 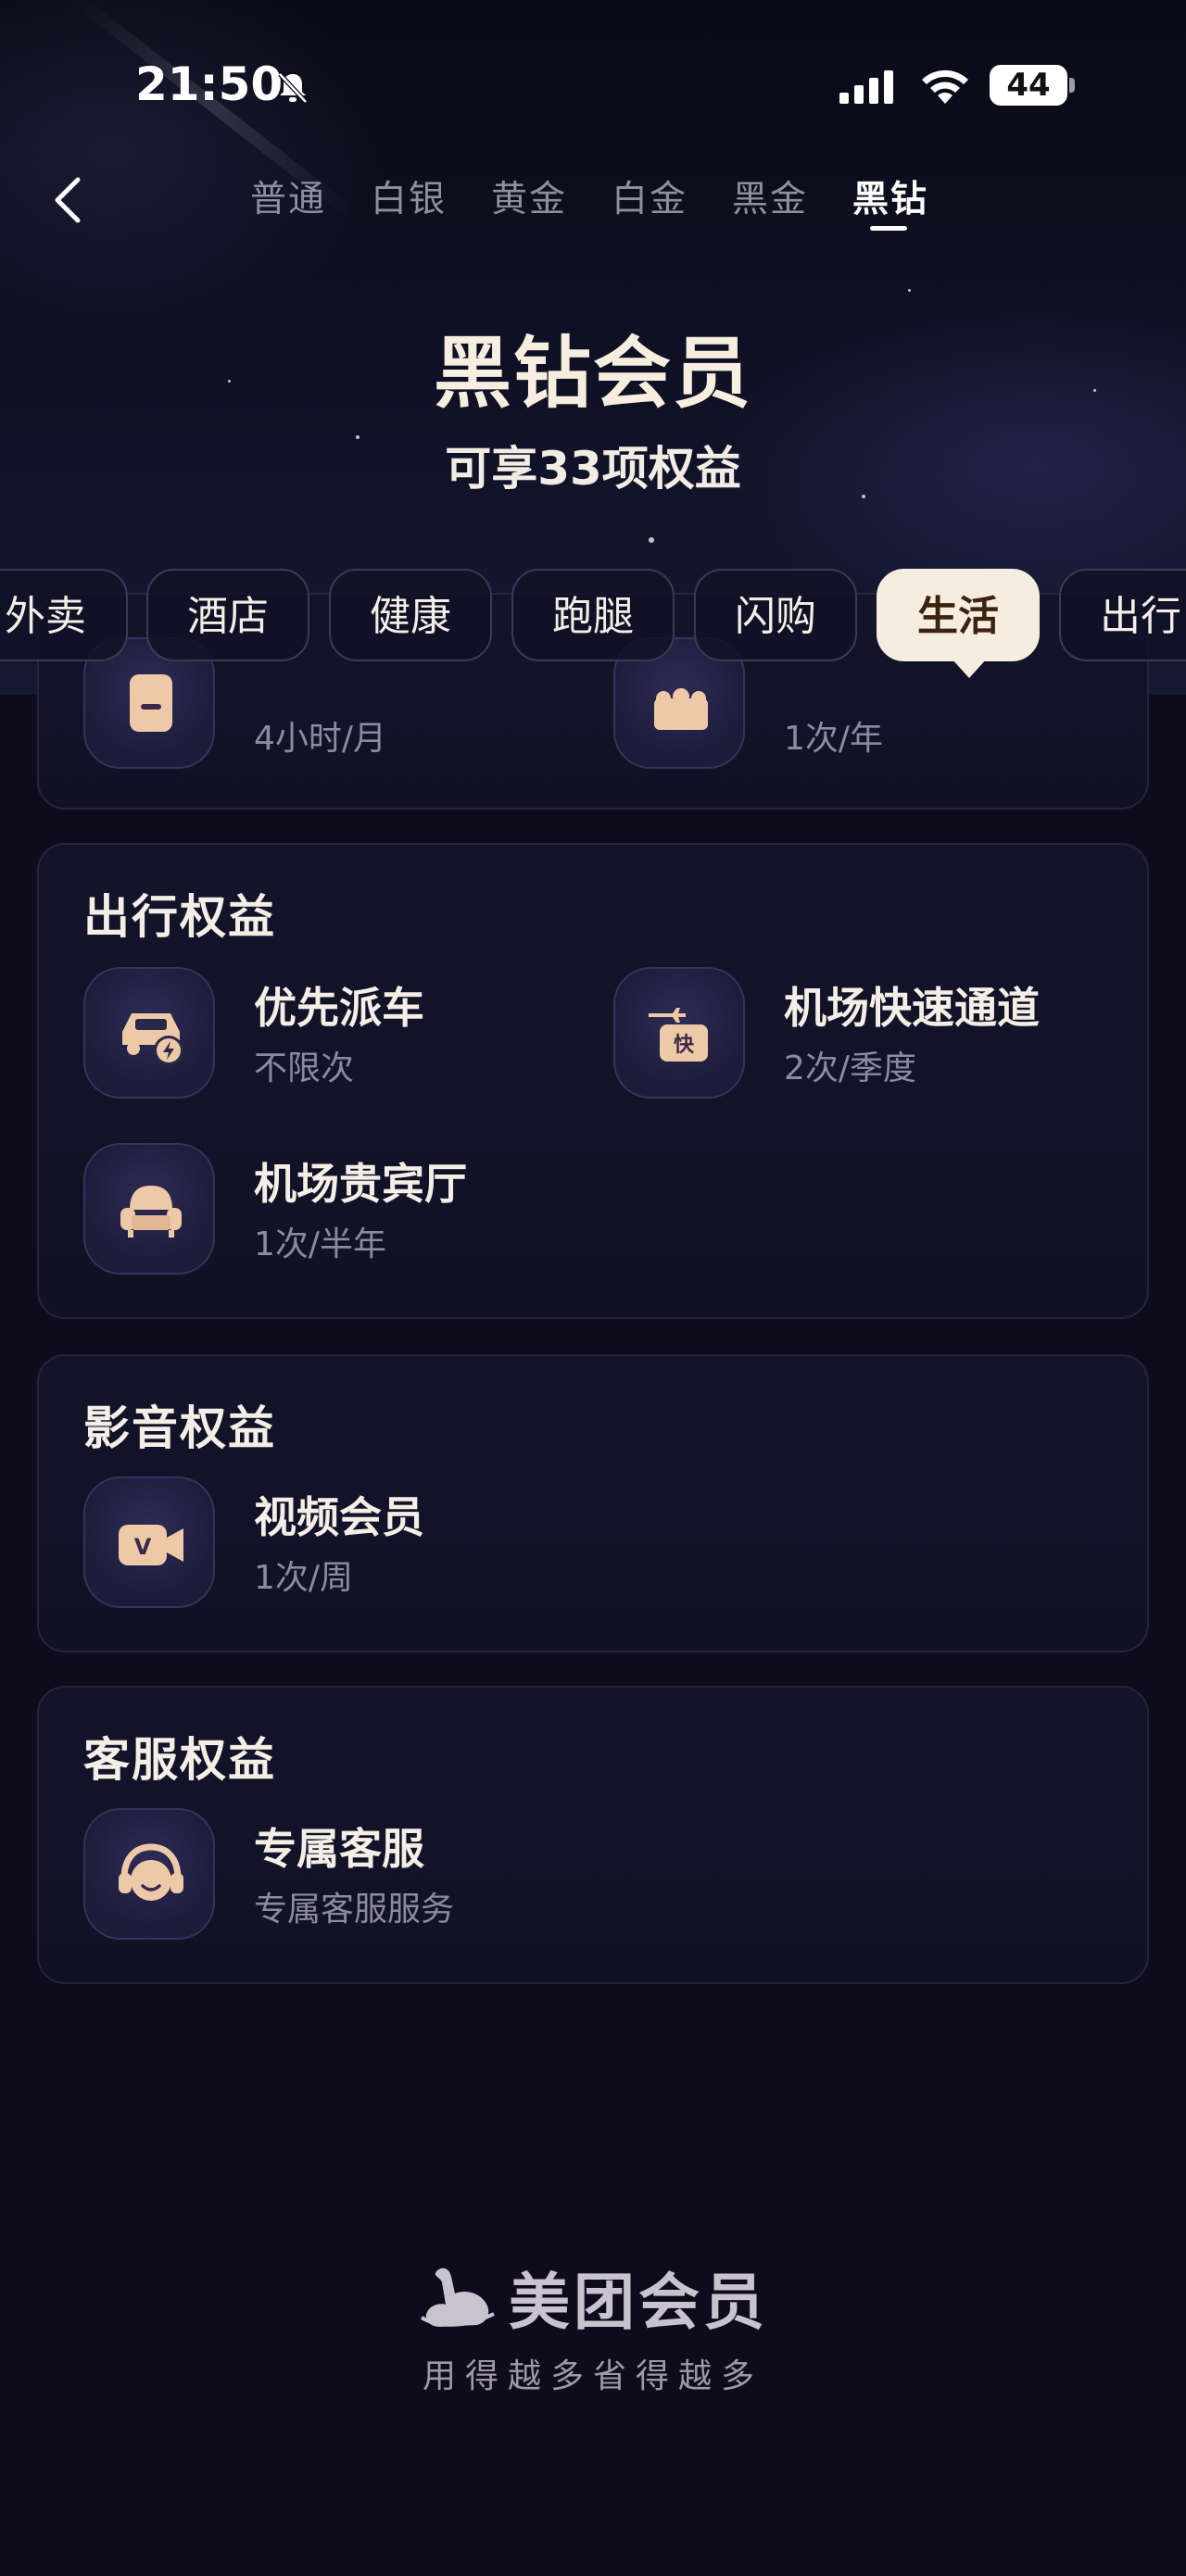 I want to click on chip-takeout: 外卖, so click(x=64, y=615).